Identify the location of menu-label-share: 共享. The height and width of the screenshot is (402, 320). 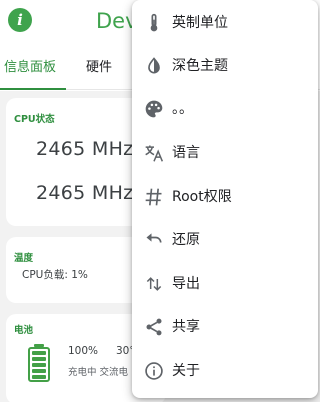
(186, 327).